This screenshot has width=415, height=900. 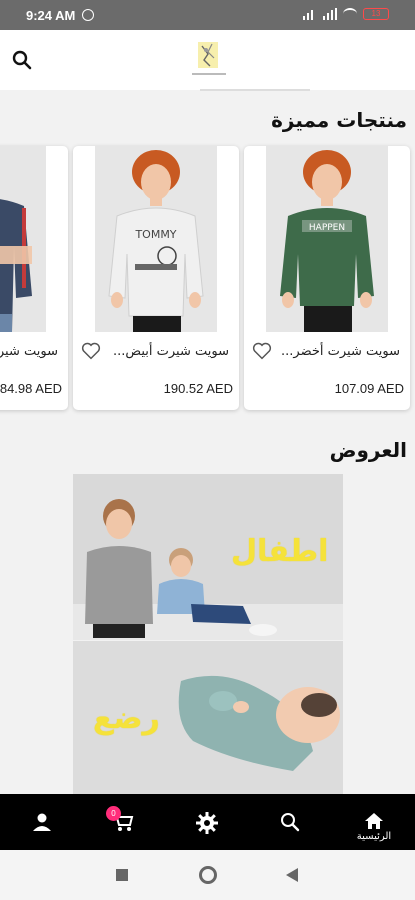 I want to click on app-header, so click(x=207, y=60).